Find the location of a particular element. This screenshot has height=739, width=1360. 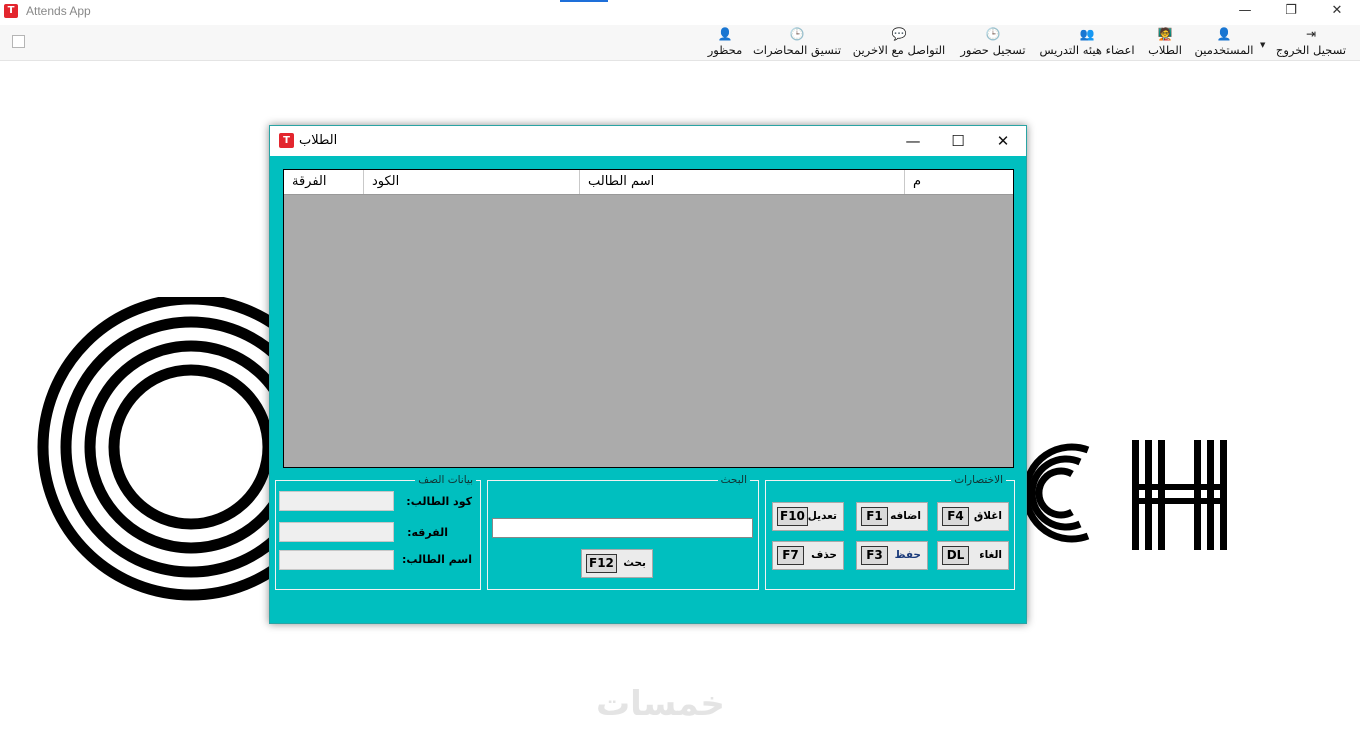

lectures-label: تنسيق المحاضرات is located at coordinates (797, 50).